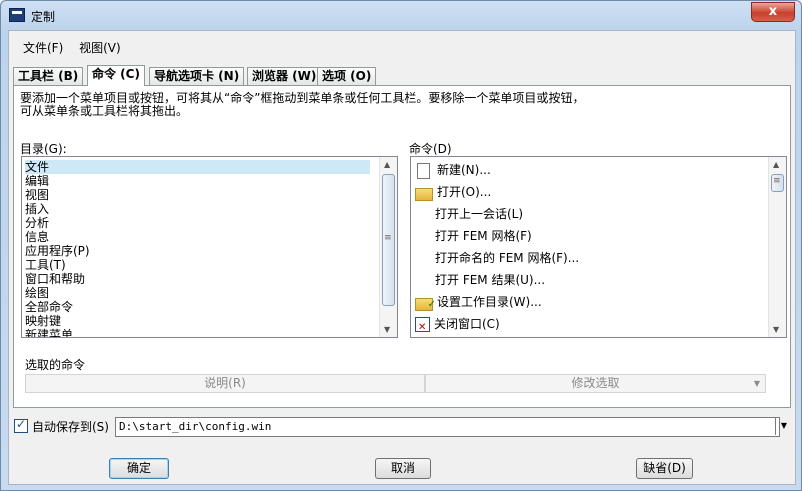 The width and height of the screenshot is (802, 491). Describe the element at coordinates (48, 76) in the screenshot. I see `tab-toolbars: 工具栏 (B)` at that location.